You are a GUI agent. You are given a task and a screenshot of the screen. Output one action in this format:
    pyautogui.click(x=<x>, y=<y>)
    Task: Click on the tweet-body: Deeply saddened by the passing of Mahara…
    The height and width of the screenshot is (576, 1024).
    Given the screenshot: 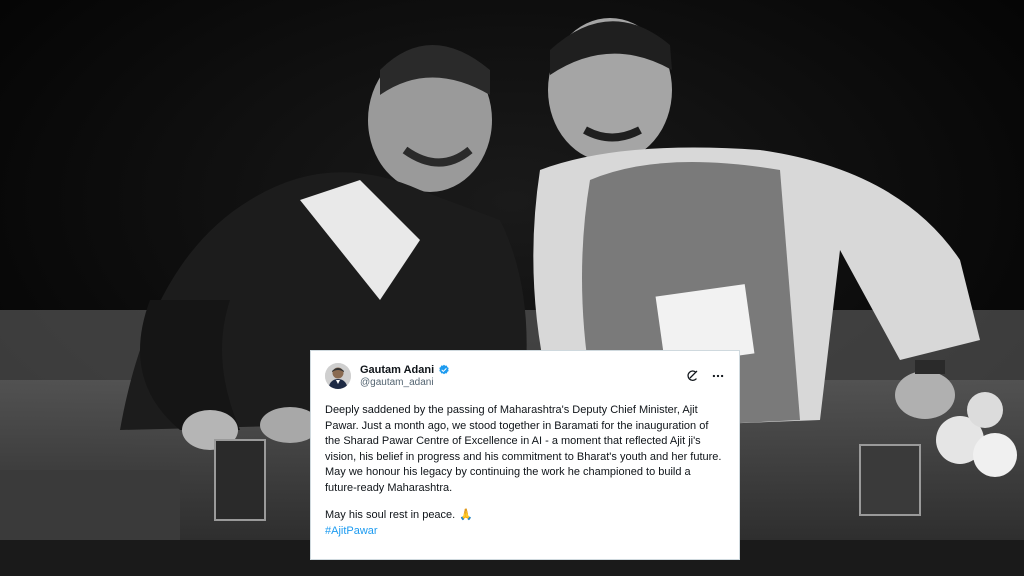 What is the action you would take?
    pyautogui.click(x=525, y=471)
    